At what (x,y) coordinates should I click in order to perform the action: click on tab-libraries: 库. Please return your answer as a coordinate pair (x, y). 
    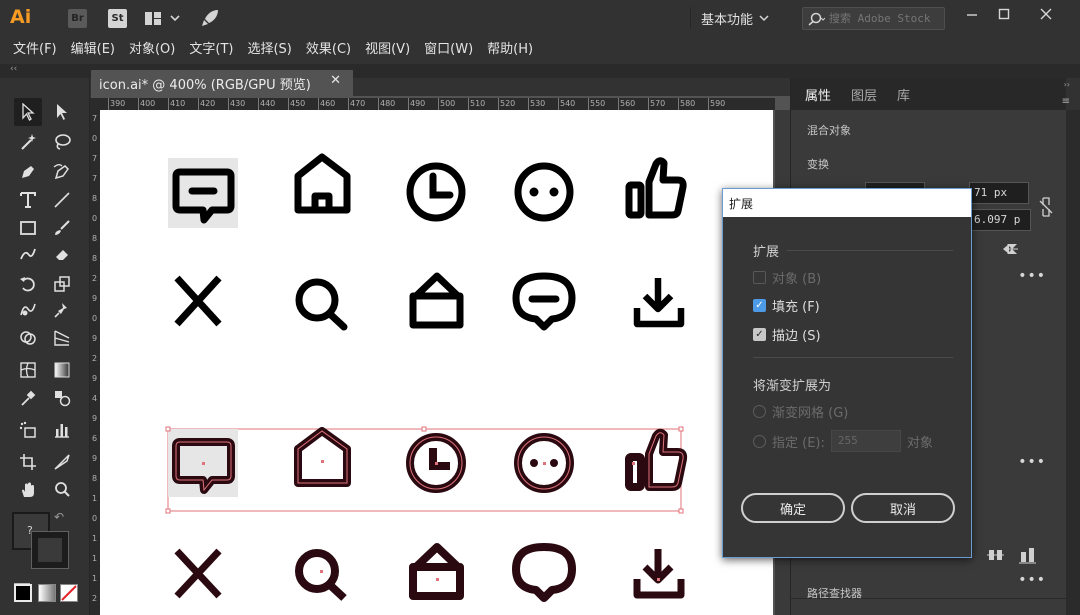
    Looking at the image, I should click on (903, 97).